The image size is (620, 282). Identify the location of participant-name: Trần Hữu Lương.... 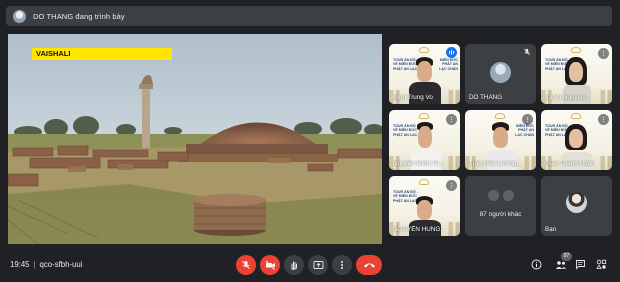
(495, 163).